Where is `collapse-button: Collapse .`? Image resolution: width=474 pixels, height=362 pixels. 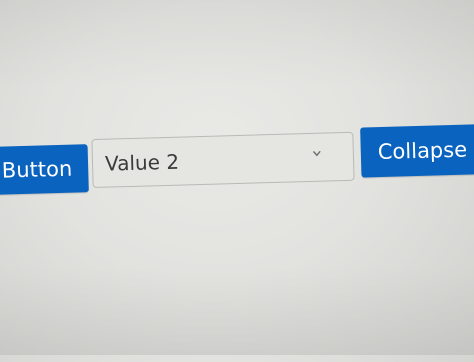
collapse-button: Collapse . is located at coordinates (417, 150).